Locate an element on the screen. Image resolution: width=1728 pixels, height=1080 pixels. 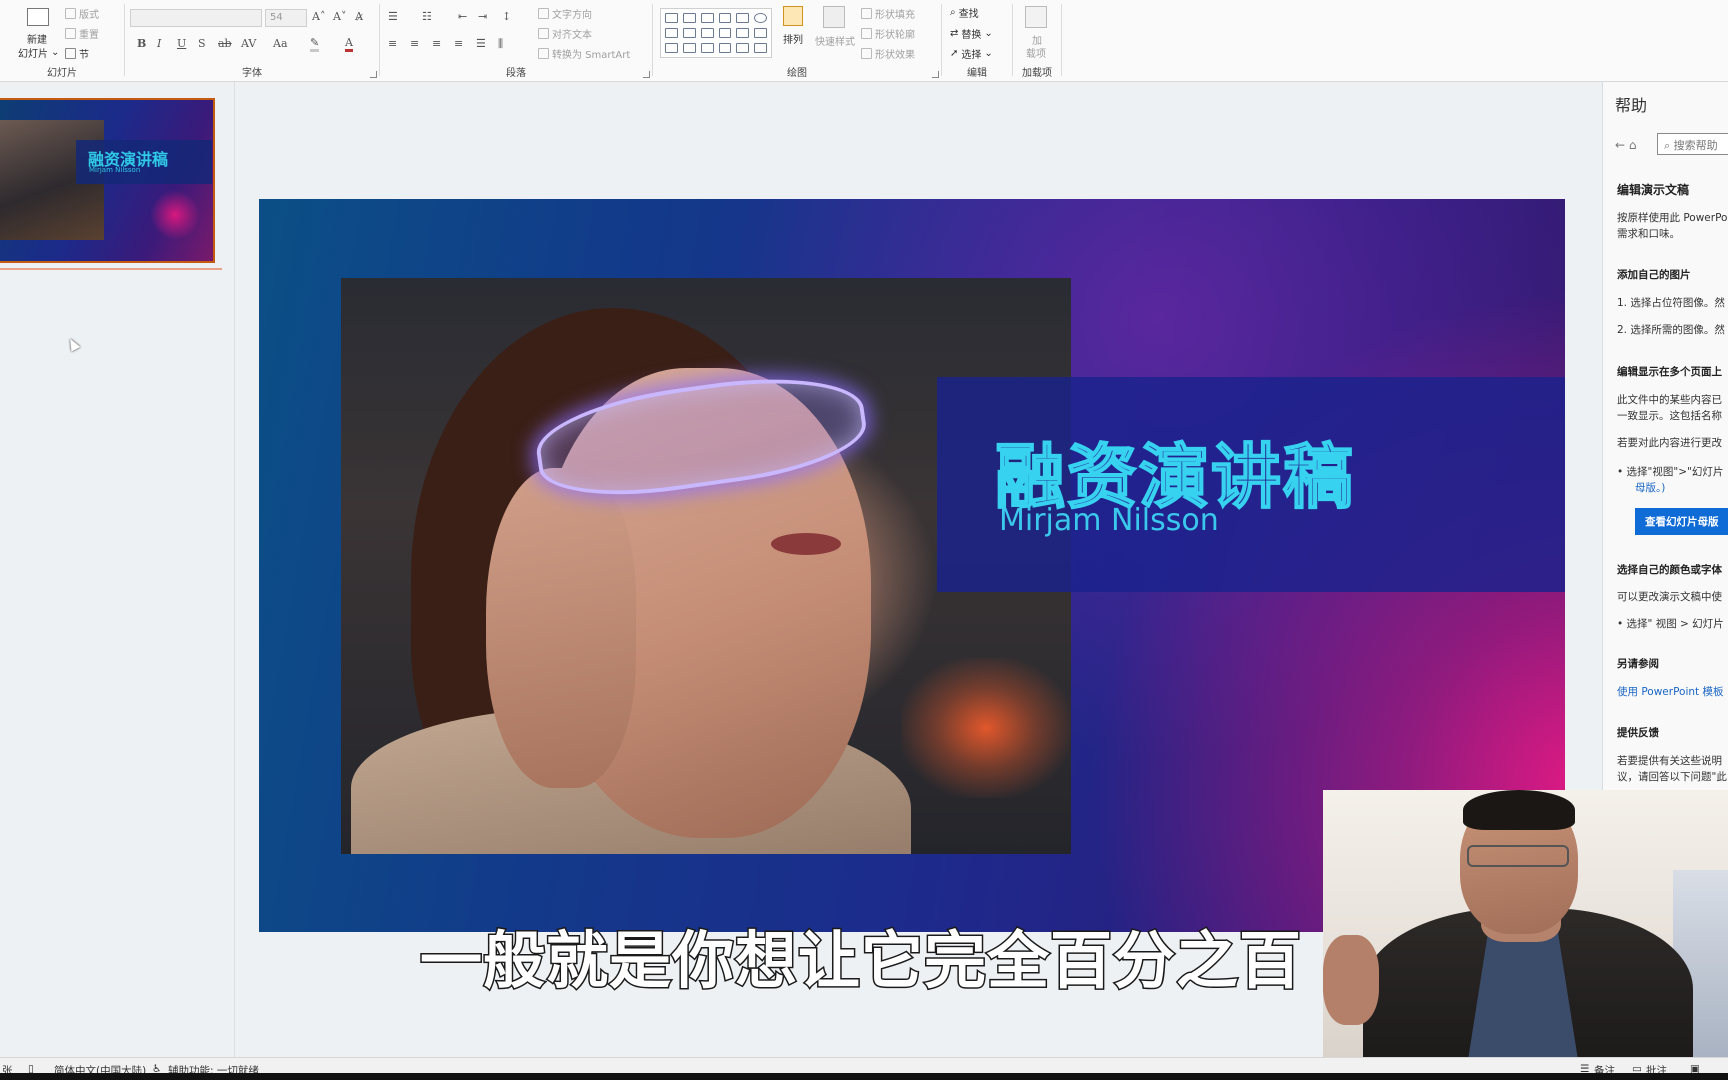
help-templates-link: 使用 PowerPoint 模板 is located at coordinates (1670, 692).